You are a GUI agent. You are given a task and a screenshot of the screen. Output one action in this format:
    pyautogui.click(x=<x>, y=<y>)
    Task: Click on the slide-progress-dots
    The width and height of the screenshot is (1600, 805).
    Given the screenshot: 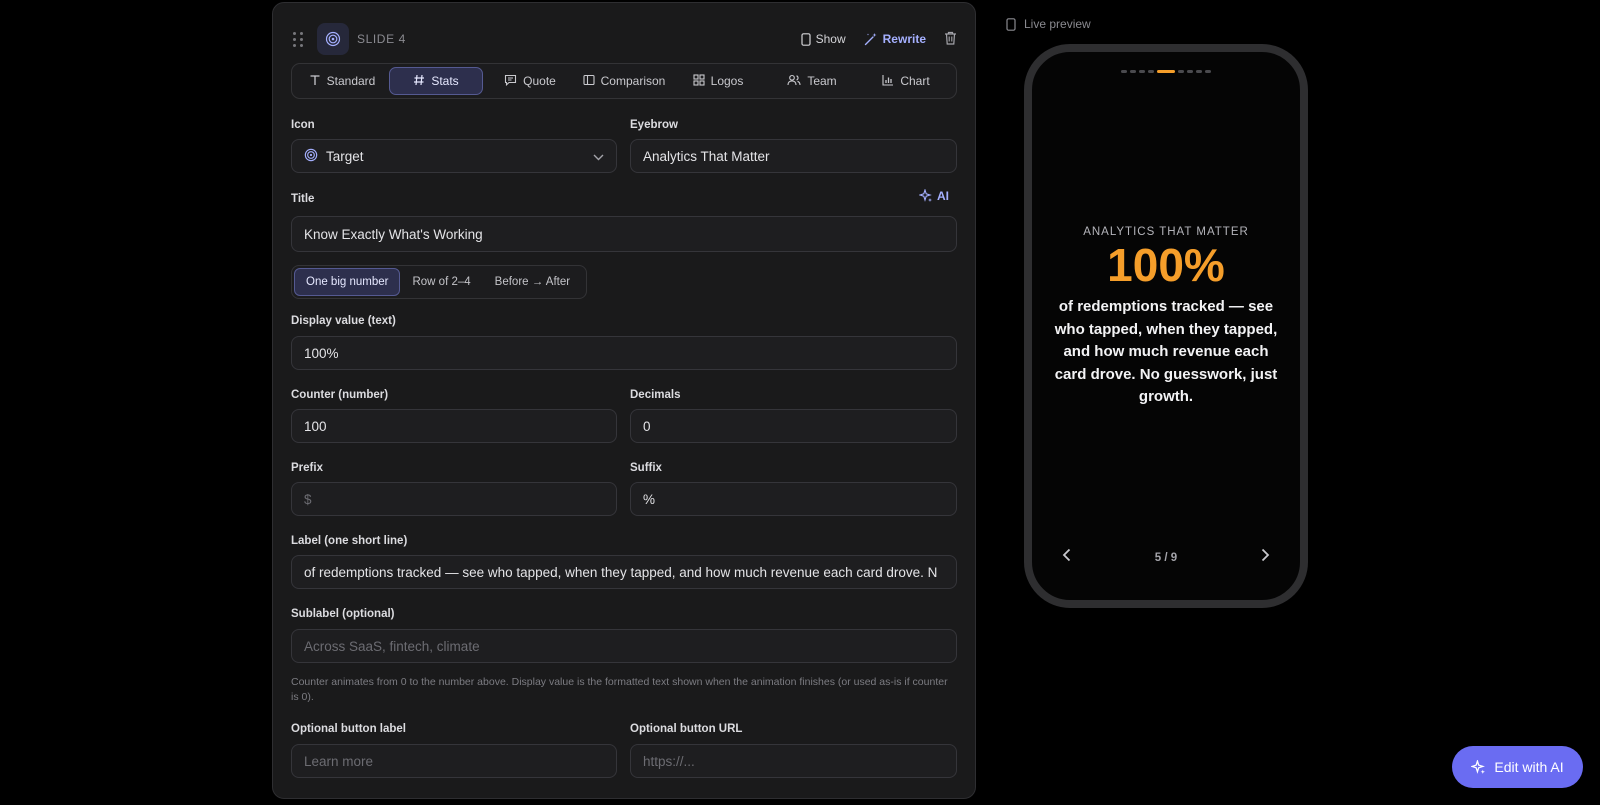 What is the action you would take?
    pyautogui.click(x=1166, y=71)
    